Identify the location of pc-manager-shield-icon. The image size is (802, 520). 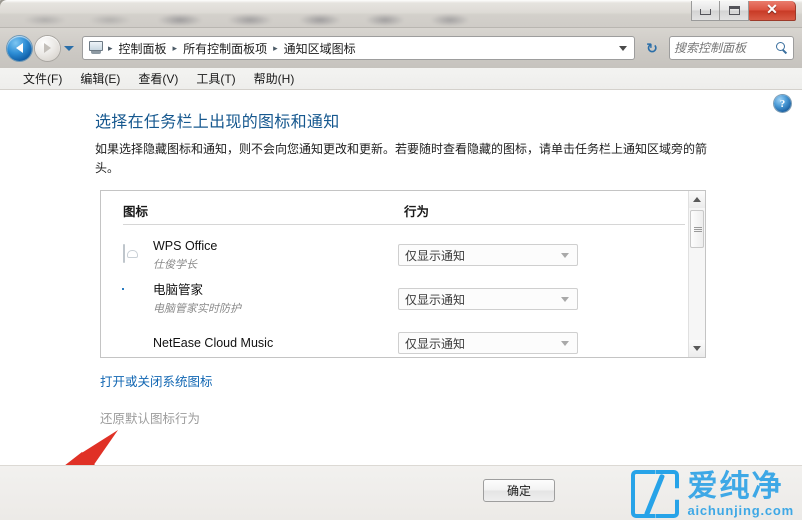
(133, 299).